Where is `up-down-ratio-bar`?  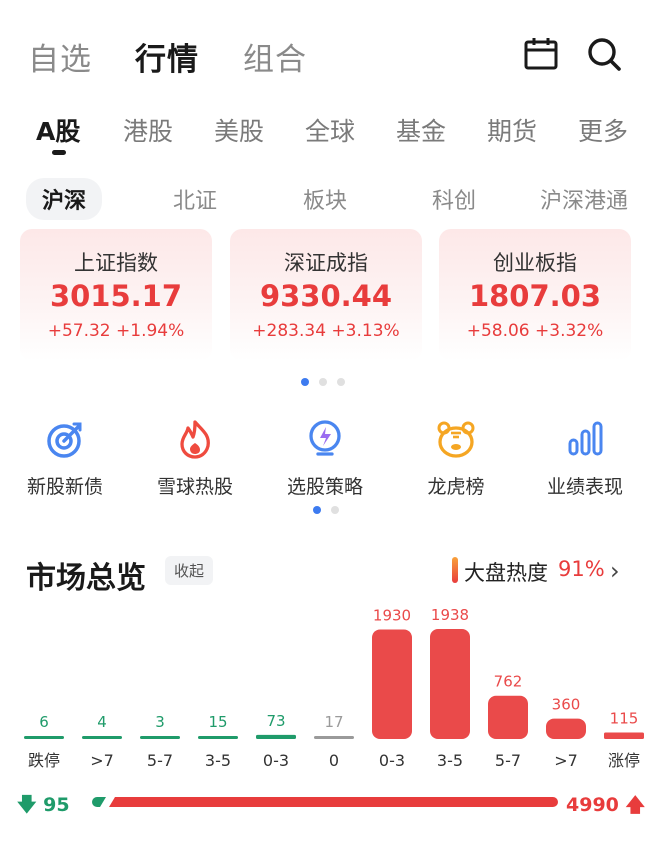 up-down-ratio-bar is located at coordinates (325, 802).